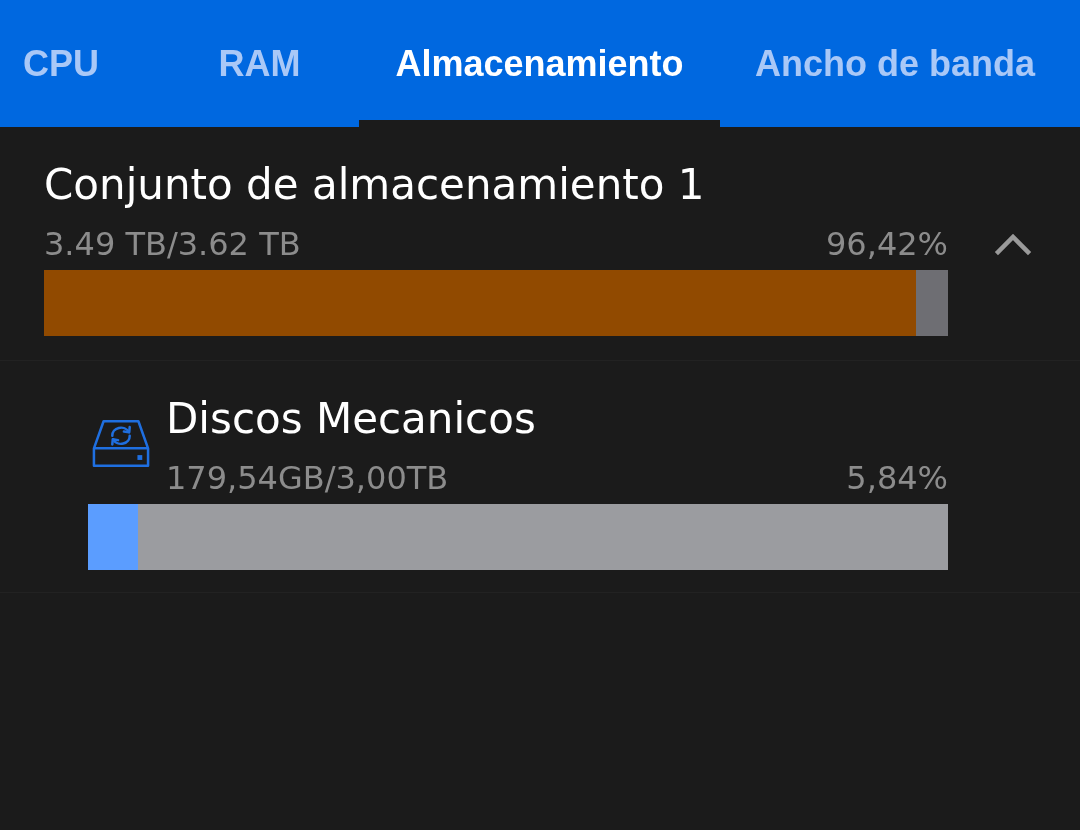 The width and height of the screenshot is (1080, 830). Describe the element at coordinates (539, 63) in the screenshot. I see `tab: Almacenamiento` at that location.